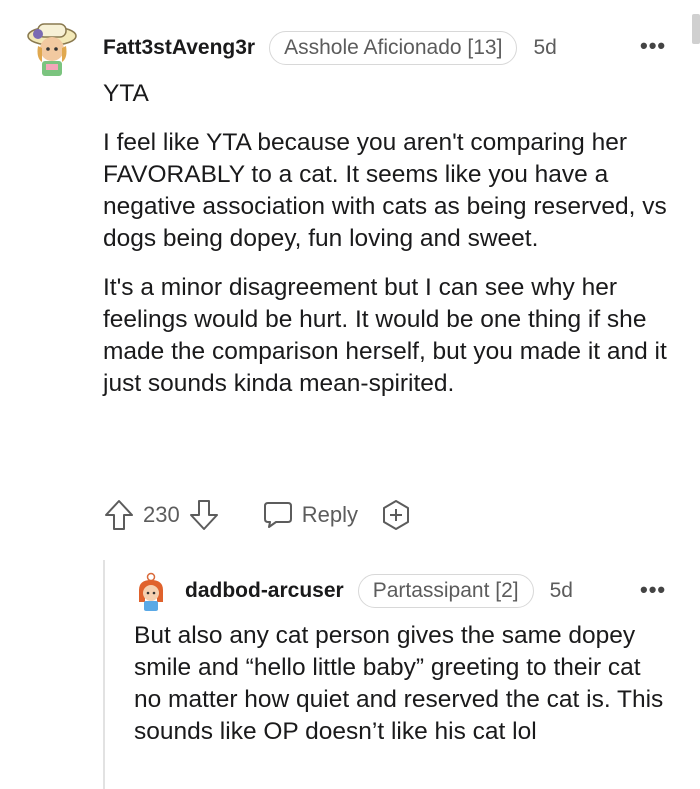 This screenshot has width=700, height=789. What do you see at coordinates (396, 515) in the screenshot?
I see `award-plus-icon` at bounding box center [396, 515].